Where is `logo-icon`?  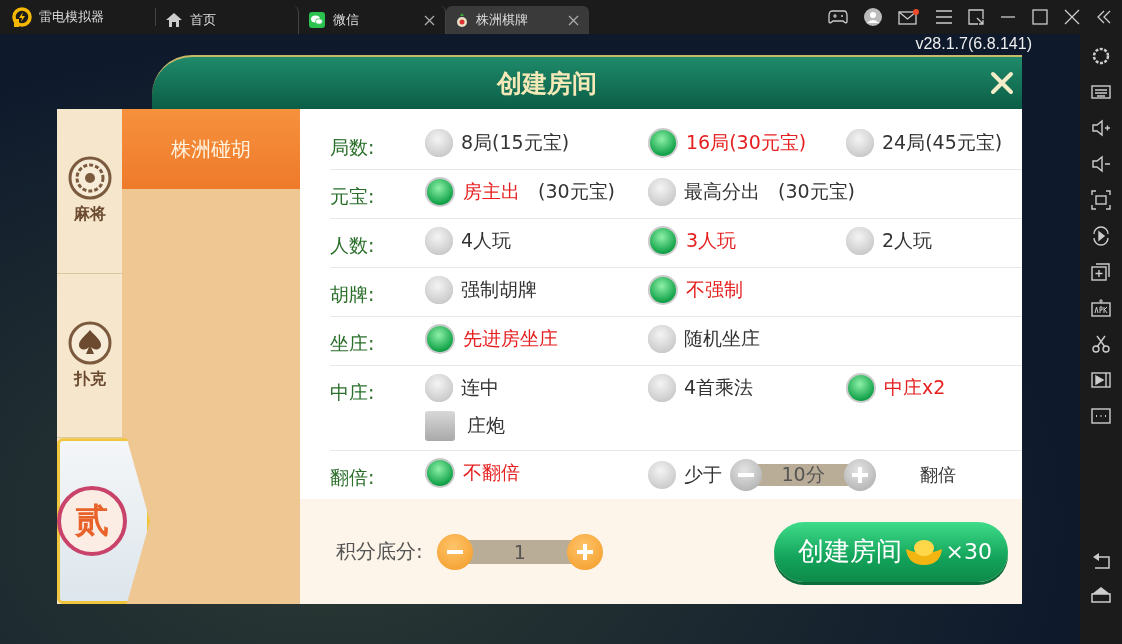 logo-icon is located at coordinates (22, 17).